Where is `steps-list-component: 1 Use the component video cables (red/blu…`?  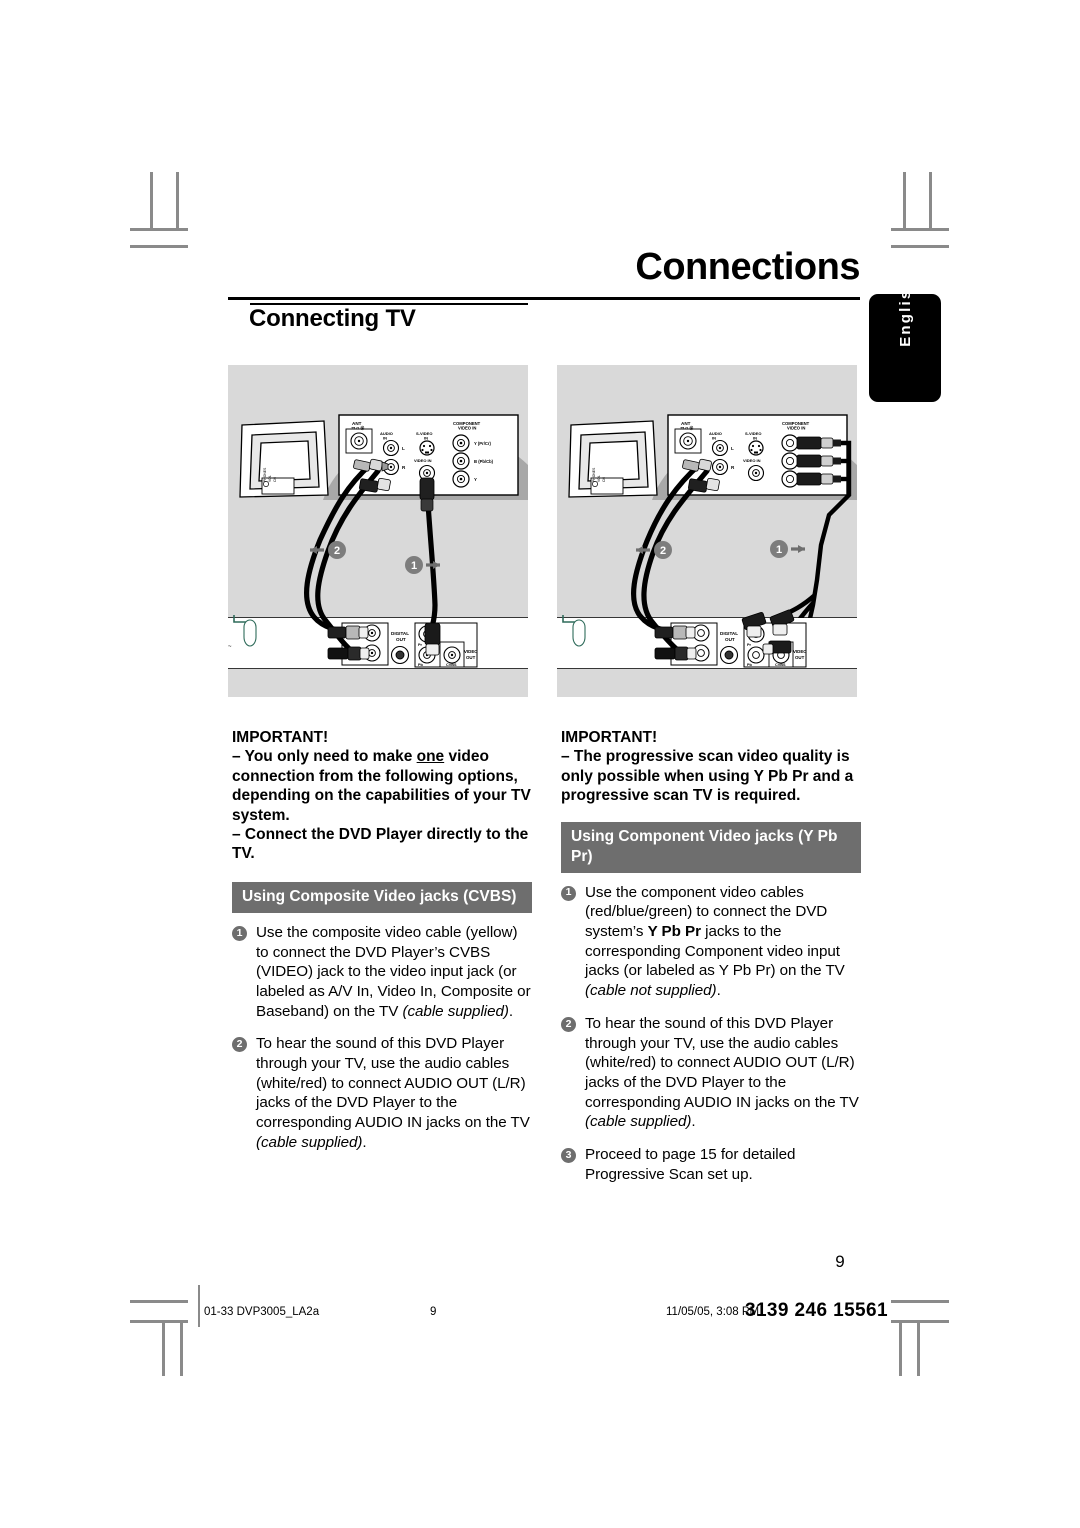
steps-list-component: 1 Use the component video cables (red/blu… is located at coordinates (711, 1034).